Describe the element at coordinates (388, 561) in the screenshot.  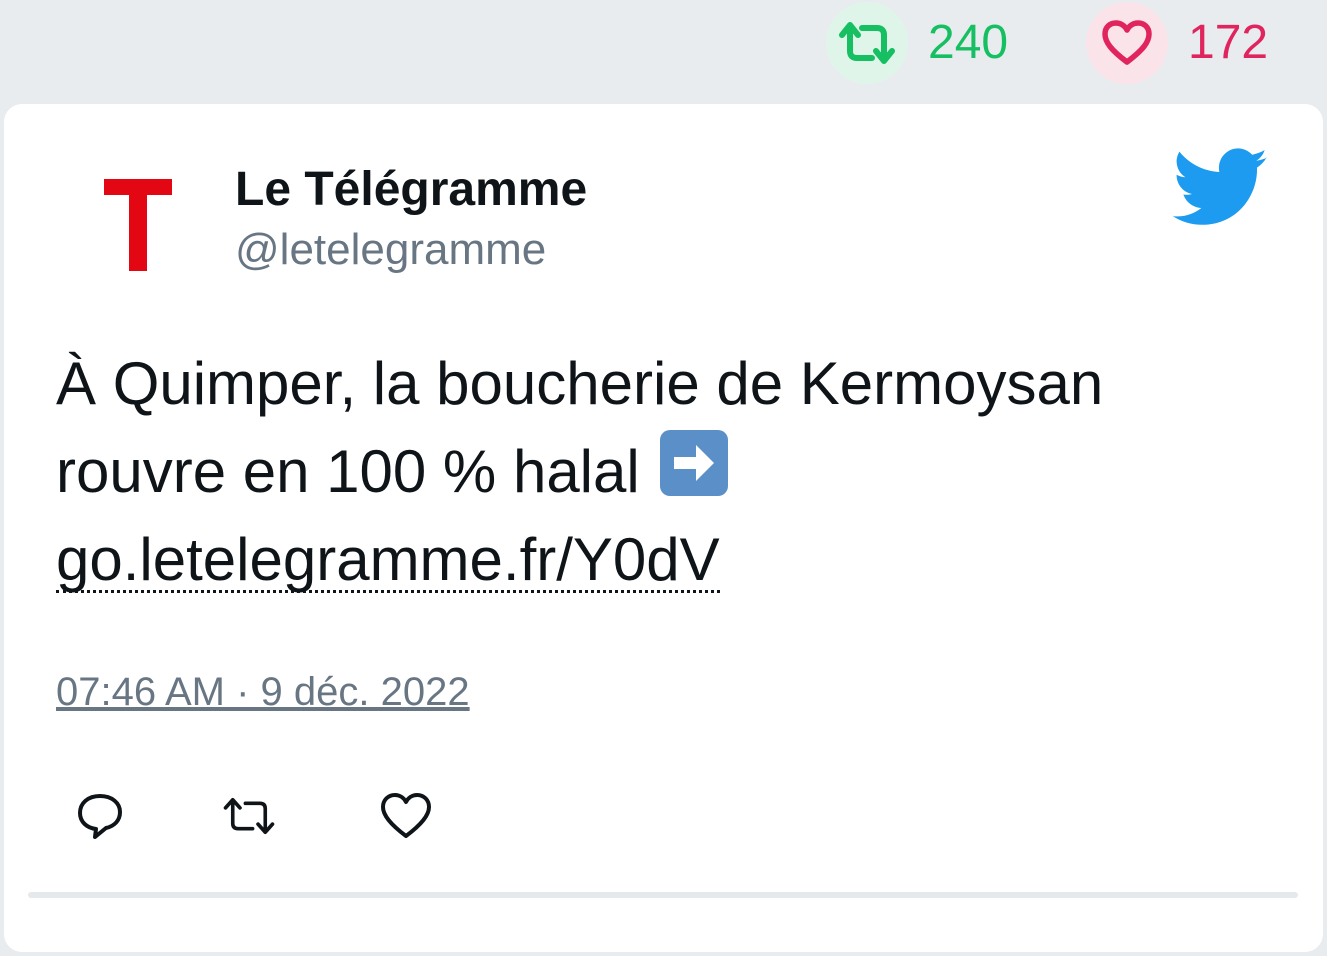
I see `tweet-link: go.letelegramme.fr/Y0dV` at that location.